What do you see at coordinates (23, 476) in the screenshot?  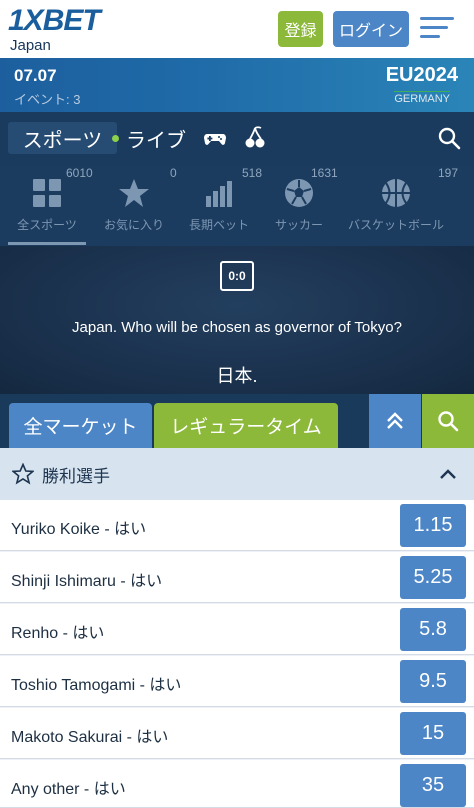 I see `favorite-star-icon` at bounding box center [23, 476].